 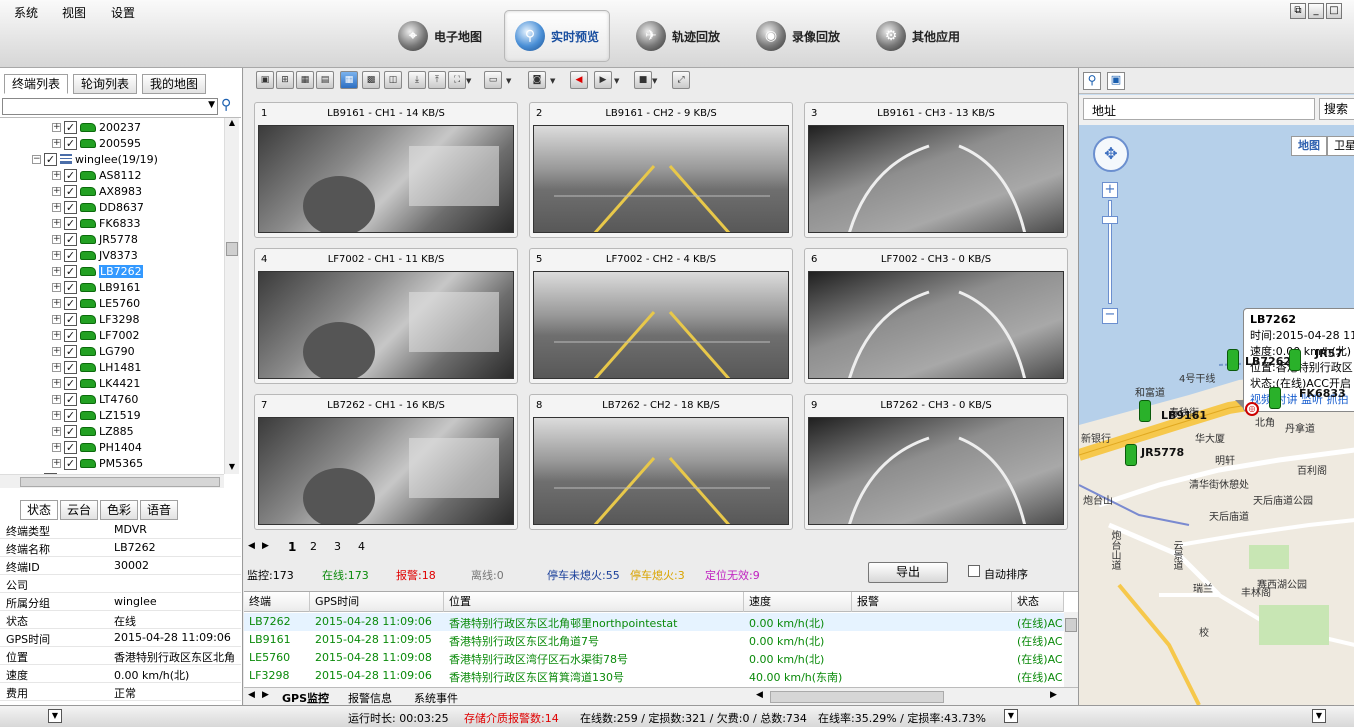 What do you see at coordinates (96, 223) in the screenshot?
I see `tree-node: + ✓ FK6833` at bounding box center [96, 223].